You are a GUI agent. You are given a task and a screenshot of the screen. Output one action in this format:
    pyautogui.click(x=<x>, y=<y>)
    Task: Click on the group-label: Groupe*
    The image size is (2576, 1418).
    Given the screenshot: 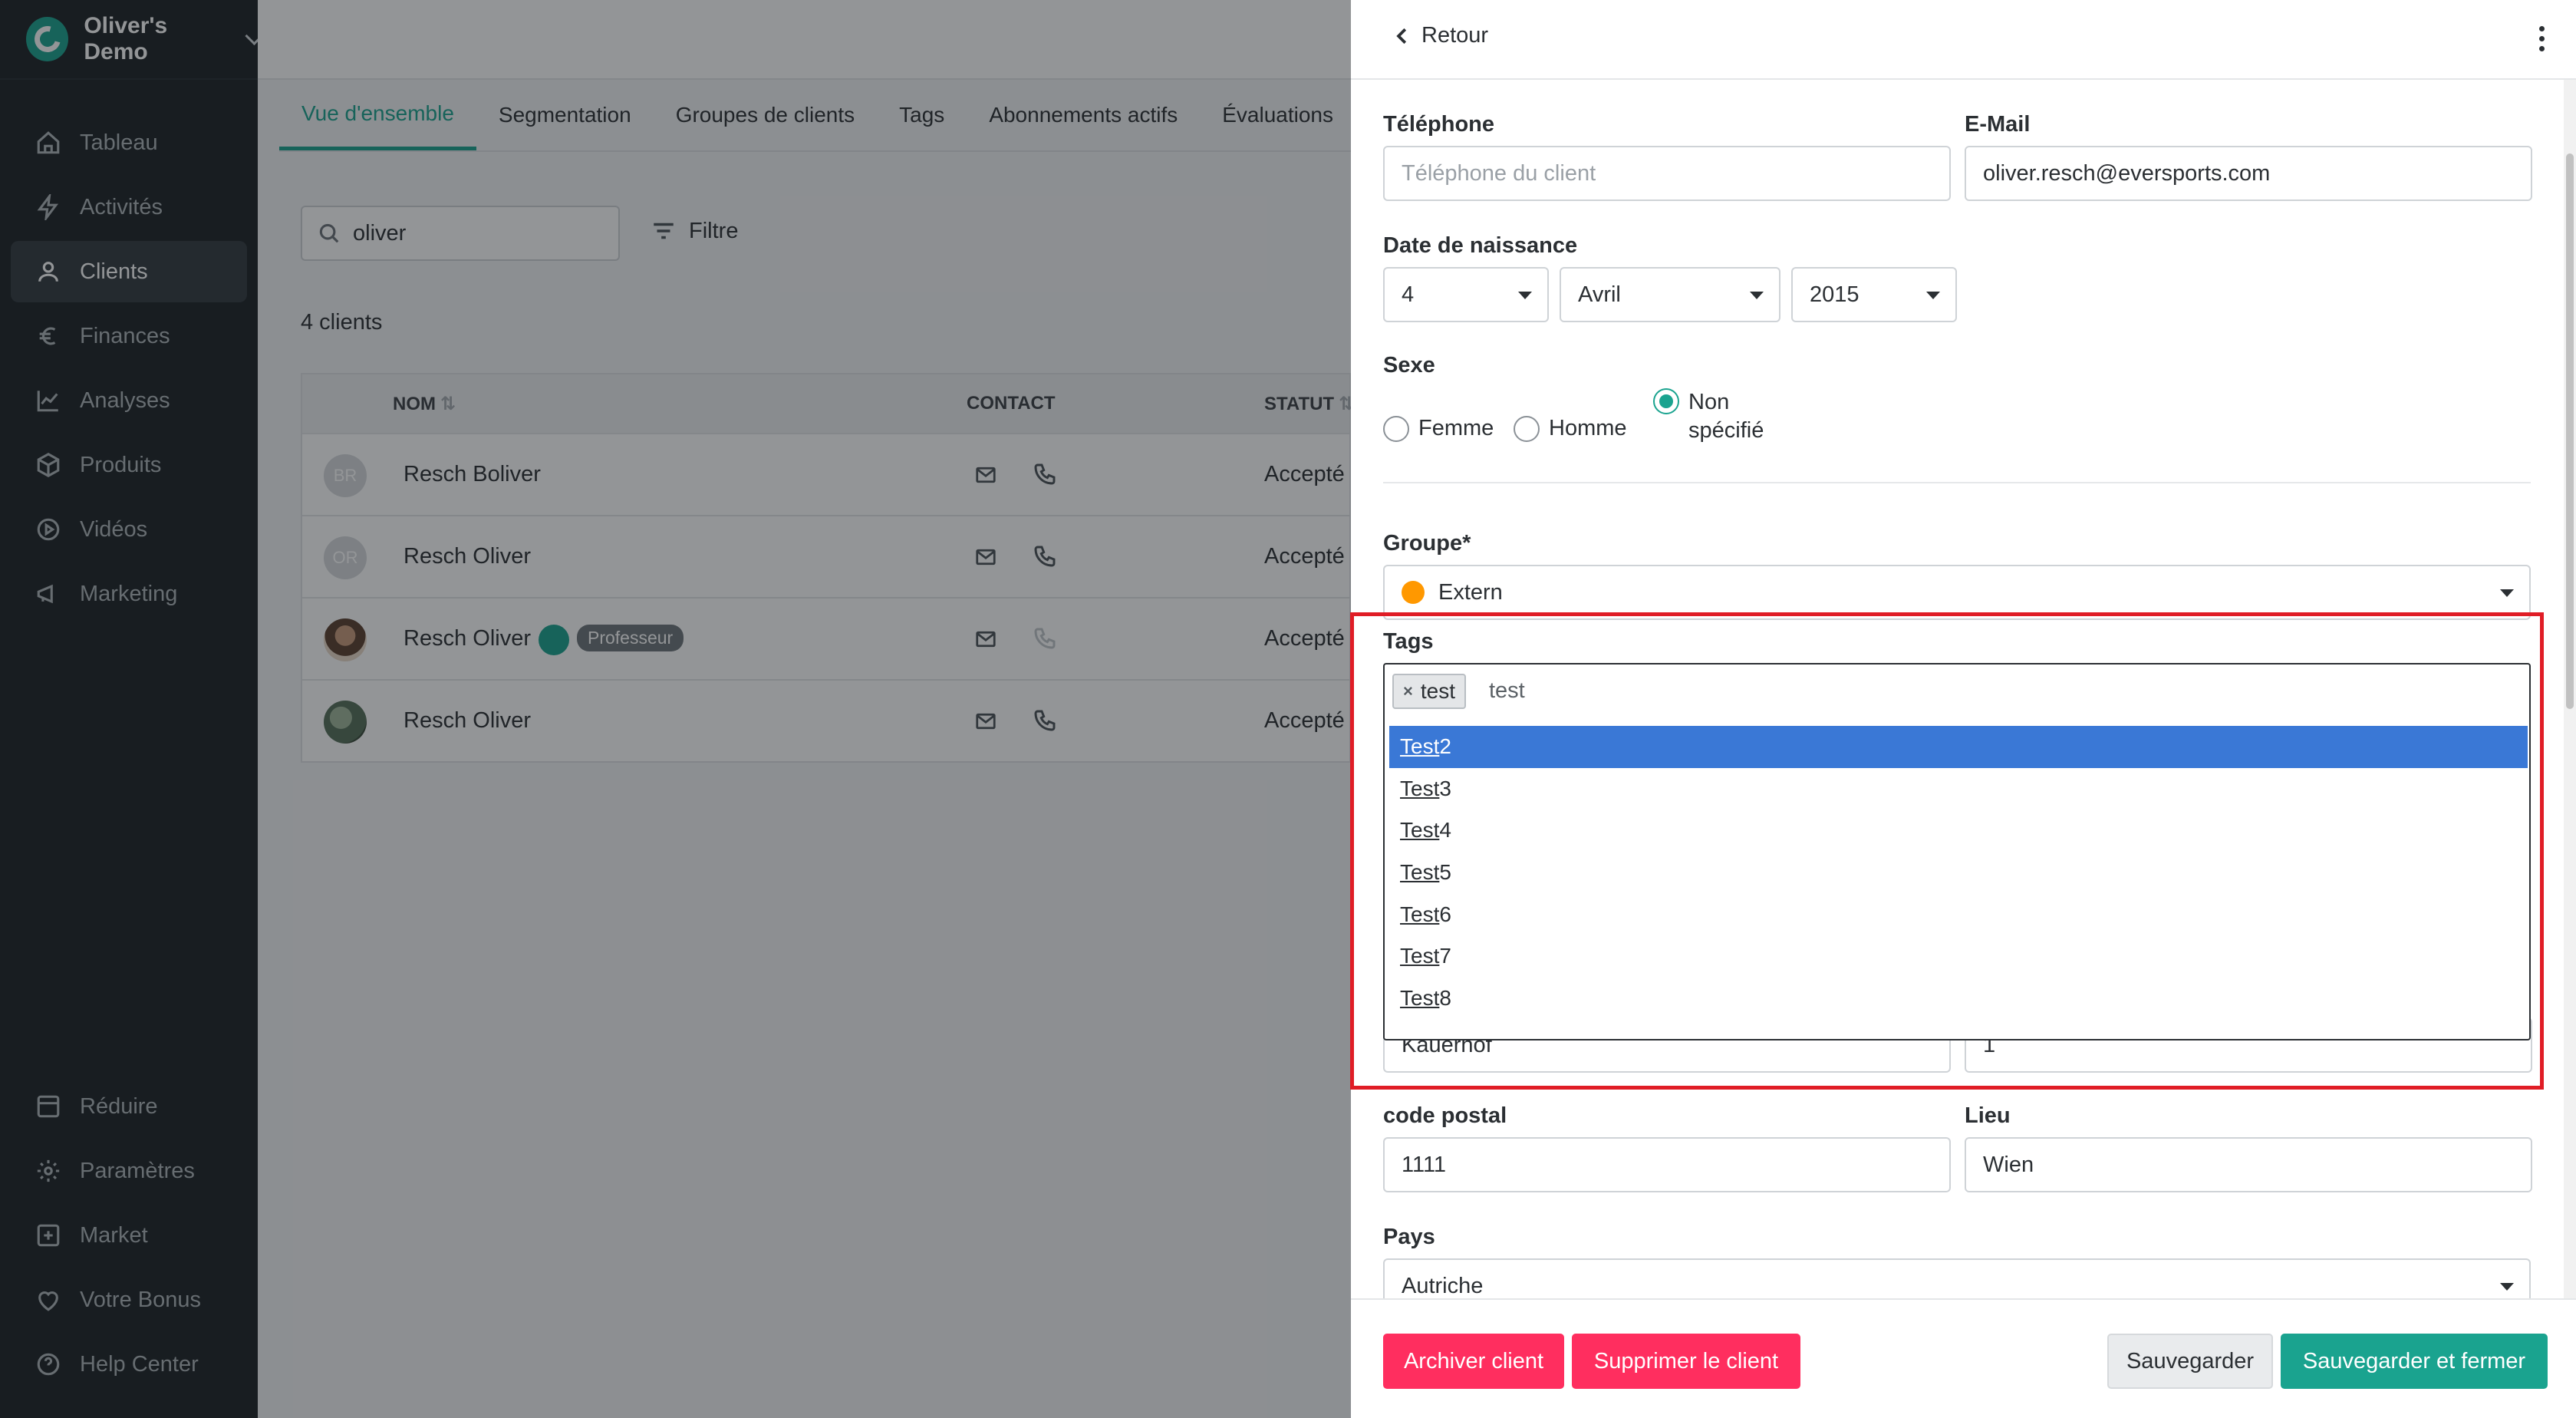 What is the action you would take?
    pyautogui.click(x=1427, y=543)
    